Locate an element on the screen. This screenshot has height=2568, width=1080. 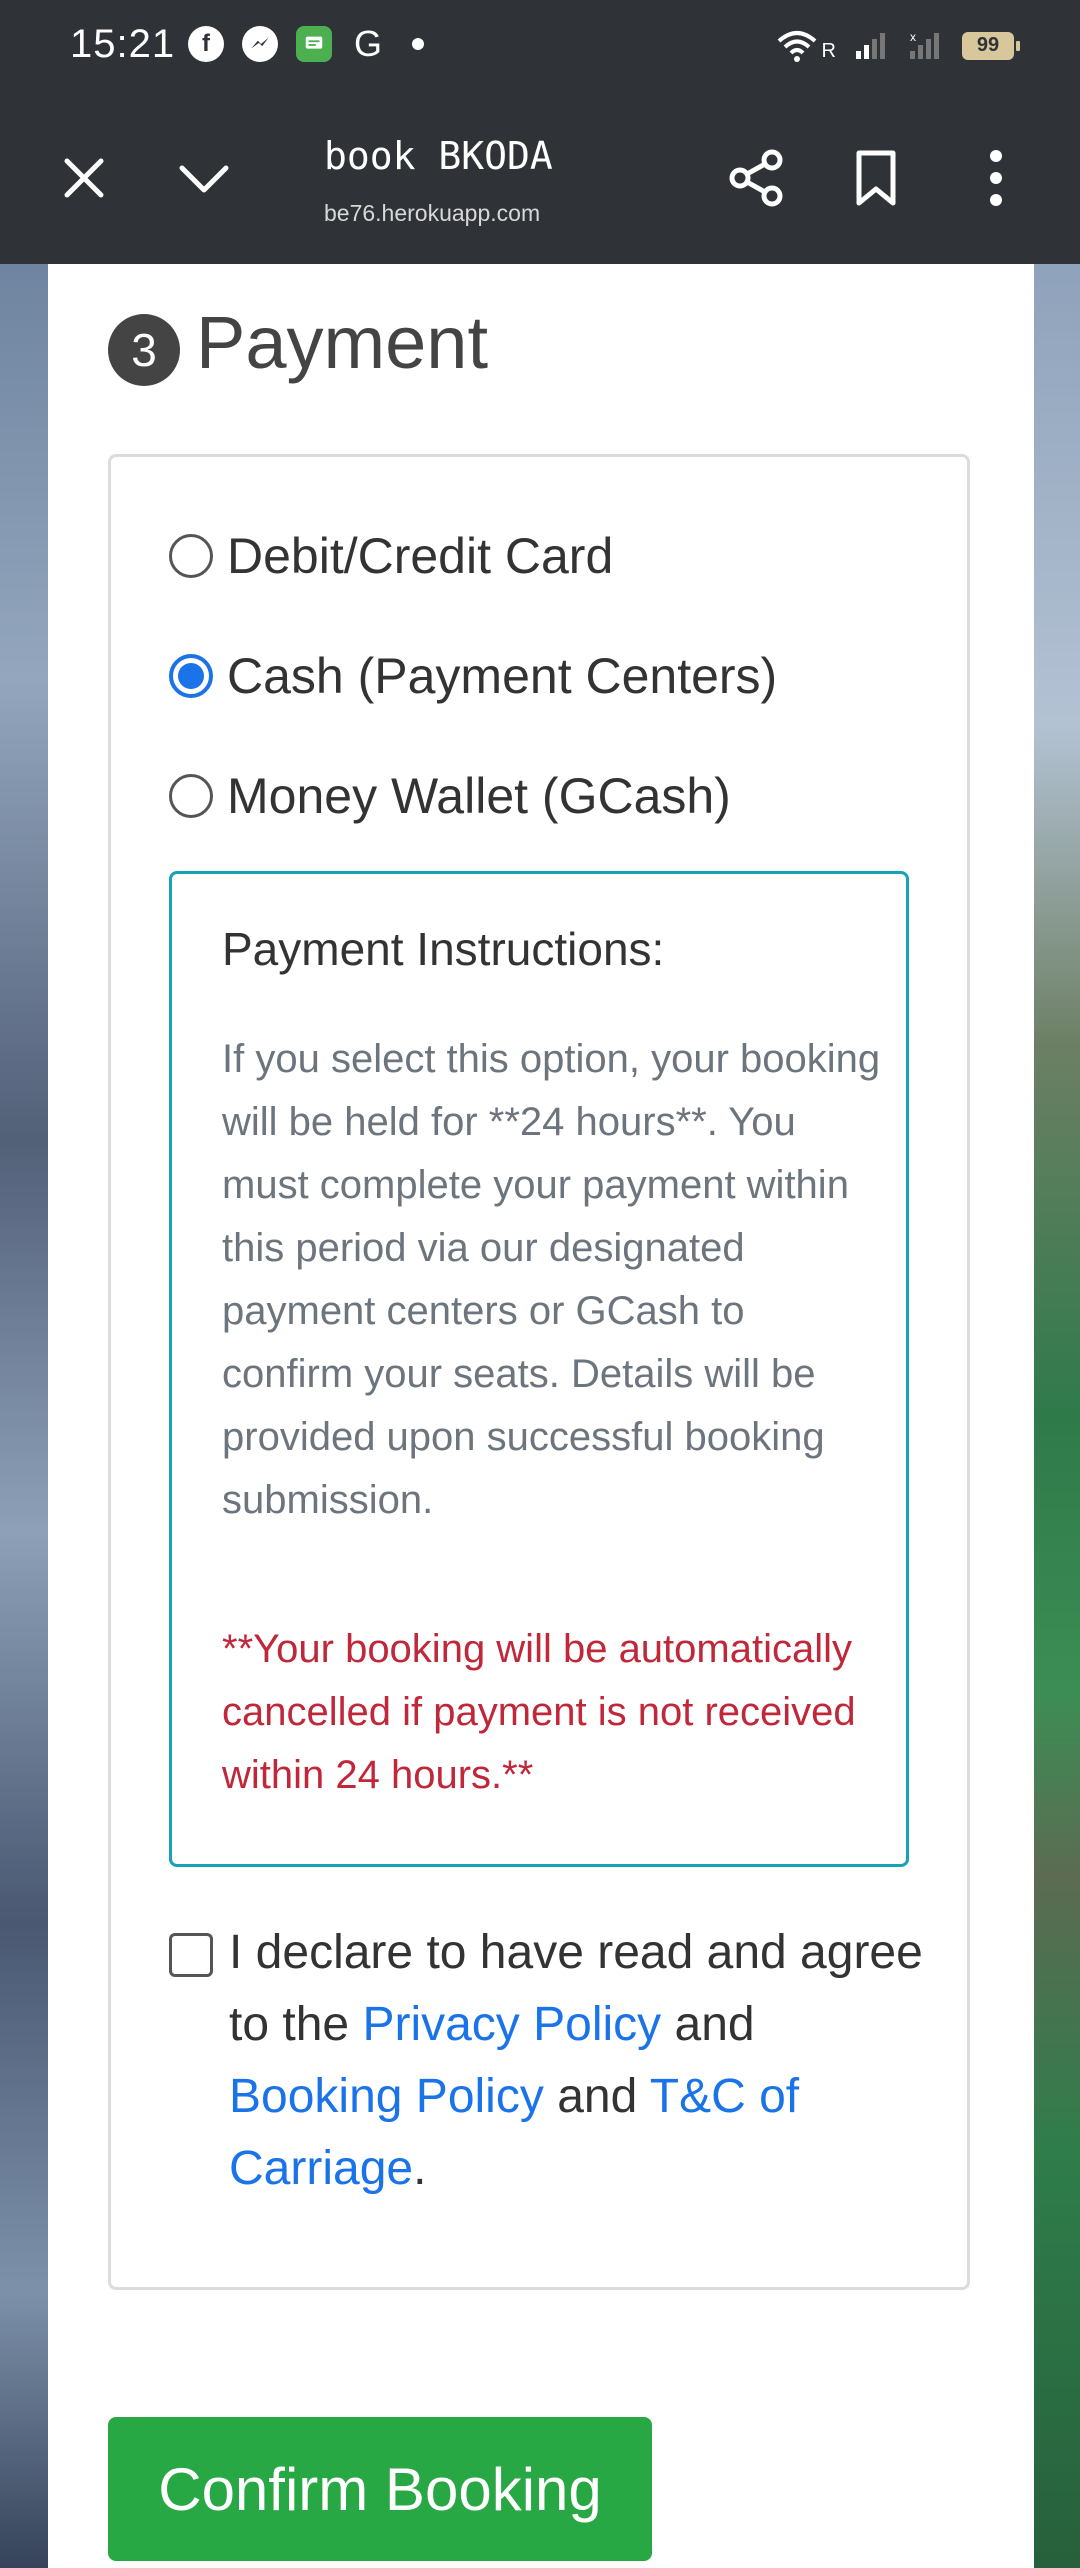
booking-policy-link: Booking Policy is located at coordinates (386, 2096).